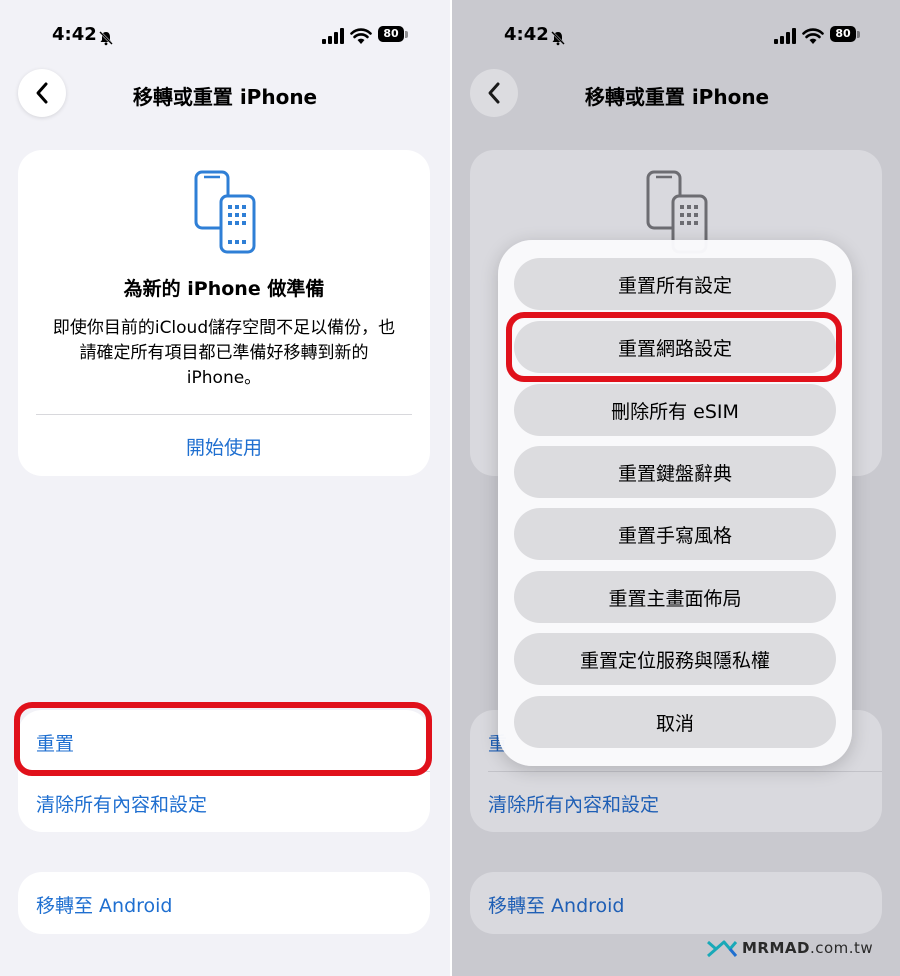 The width and height of the screenshot is (900, 976). I want to click on reset-handwriting-button: 重置手寫風格, so click(675, 534).